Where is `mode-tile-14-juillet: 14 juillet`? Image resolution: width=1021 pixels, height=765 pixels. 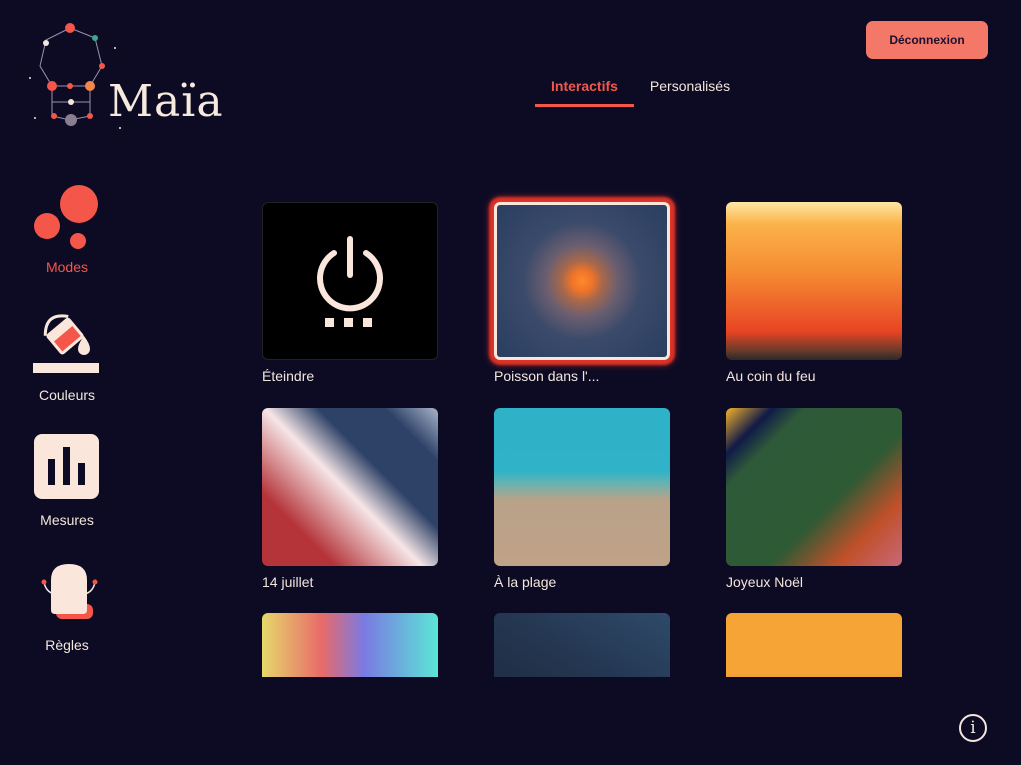
mode-tile-14-juillet: 14 juillet is located at coordinates (350, 499).